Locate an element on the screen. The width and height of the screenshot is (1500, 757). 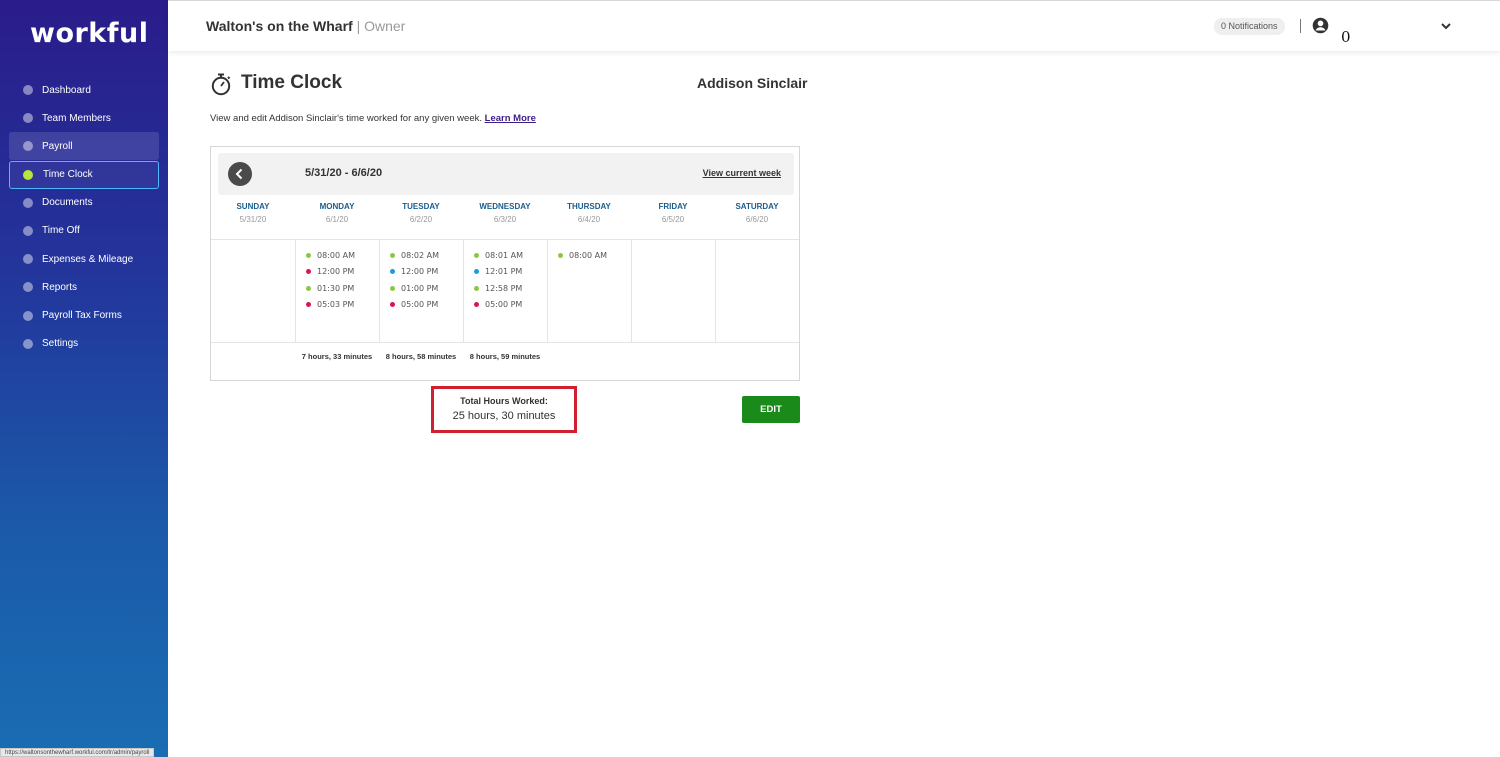
stopwatch-icon is located at coordinates (221, 84).